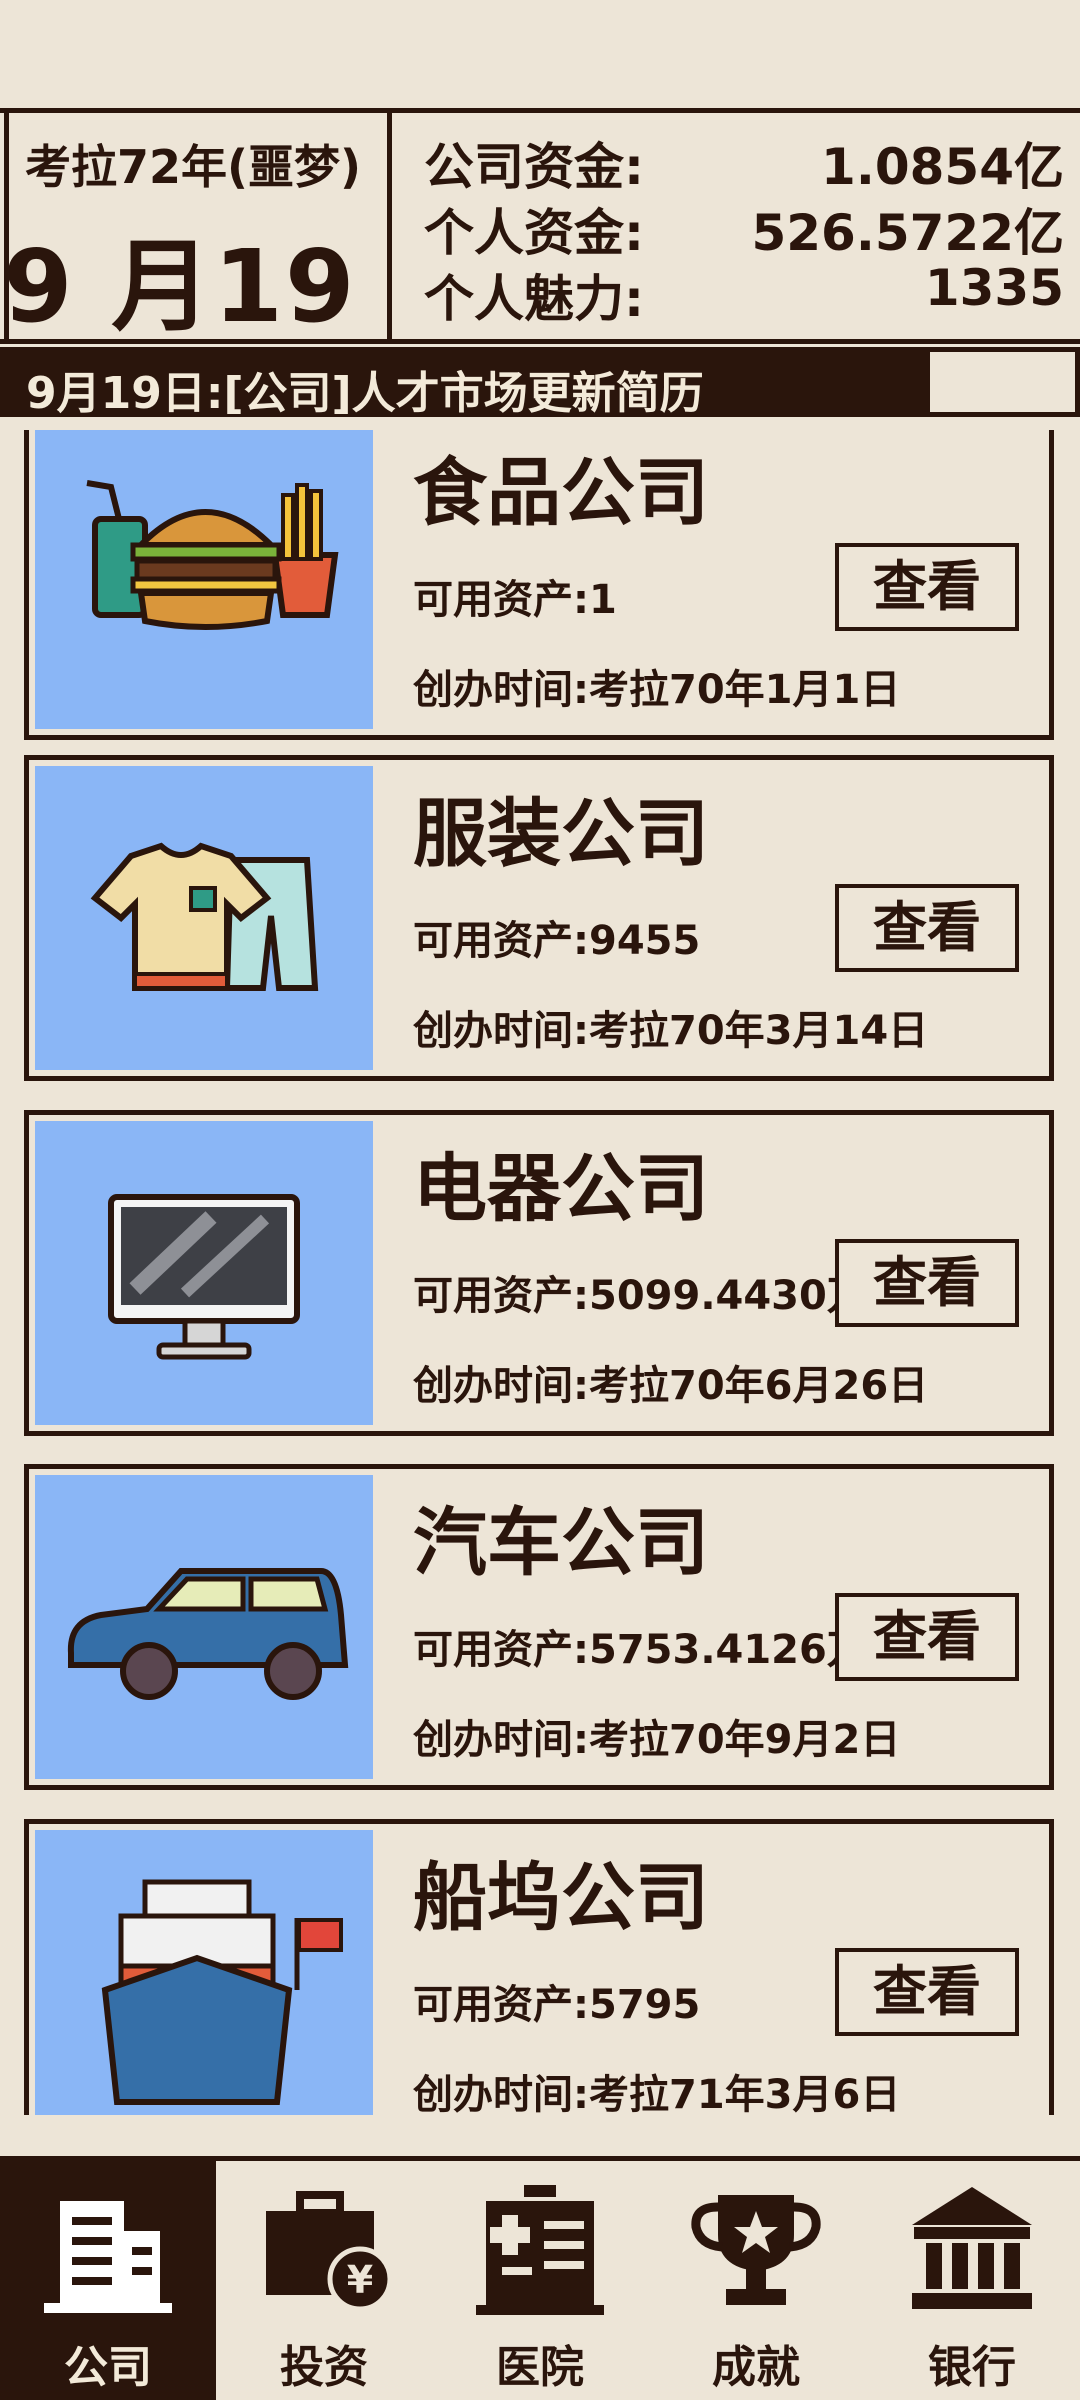 This screenshot has width=1080, height=2400. I want to click on news-ticker-end, so click(1005, 382).